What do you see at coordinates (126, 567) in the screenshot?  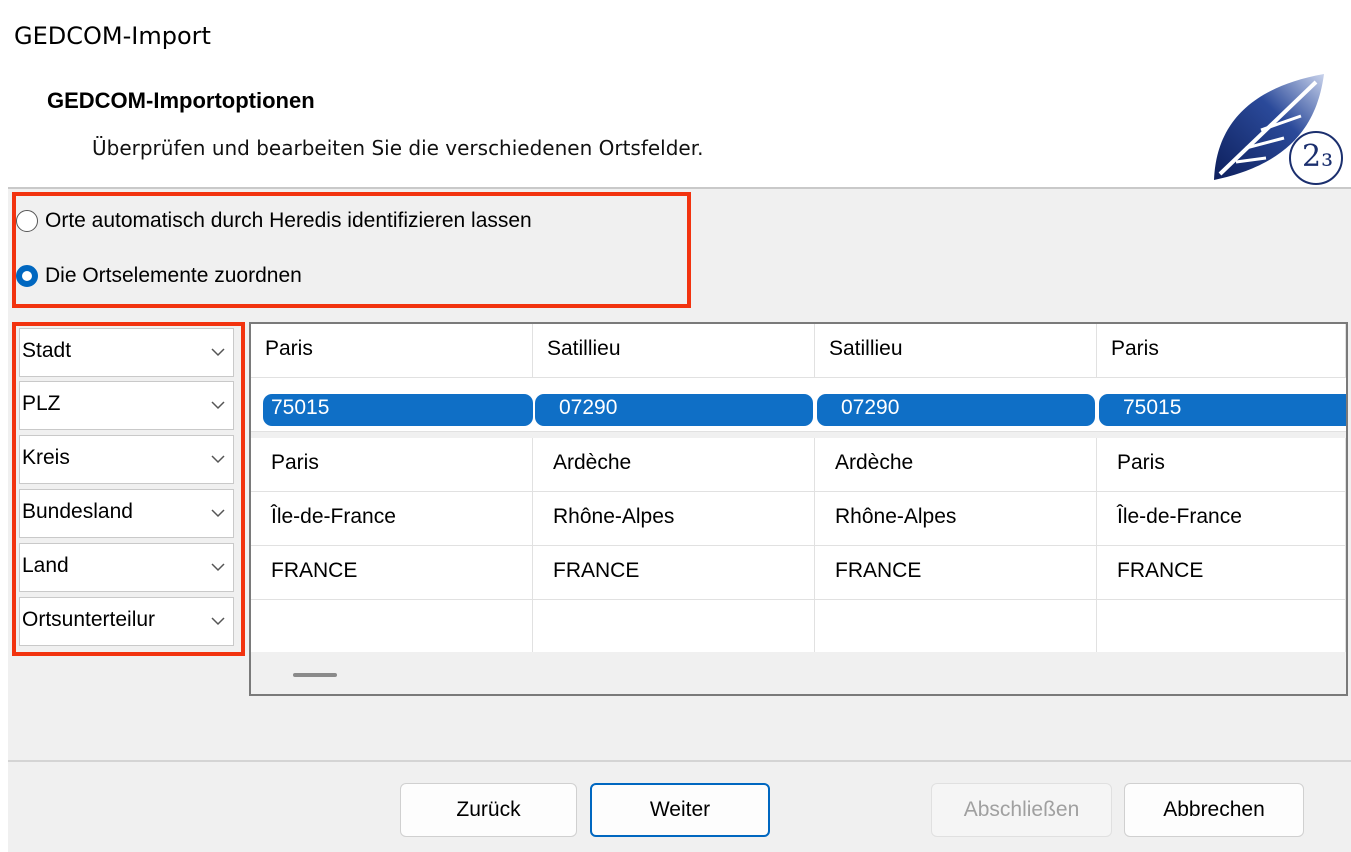 I see `mapping-select-land: Land` at bounding box center [126, 567].